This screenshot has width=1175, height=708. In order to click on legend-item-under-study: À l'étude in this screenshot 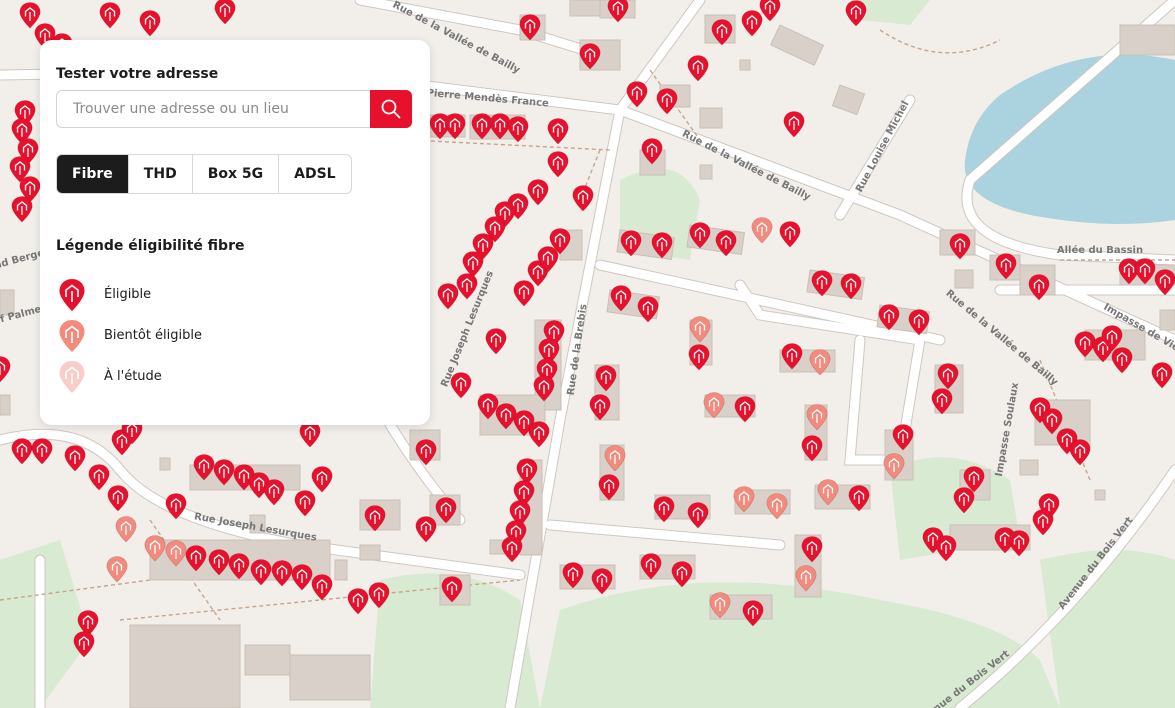, I will do `click(226, 377)`.